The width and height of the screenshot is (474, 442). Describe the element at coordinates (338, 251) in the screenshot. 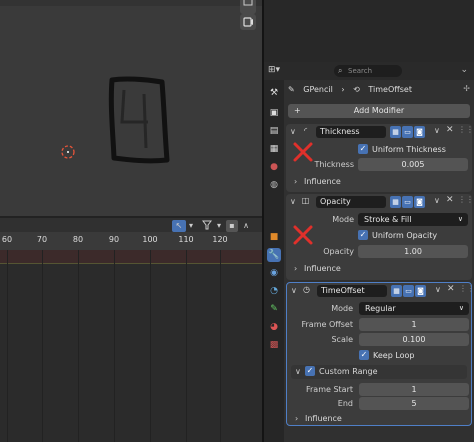

I see `opacity-label: Opacity` at that location.